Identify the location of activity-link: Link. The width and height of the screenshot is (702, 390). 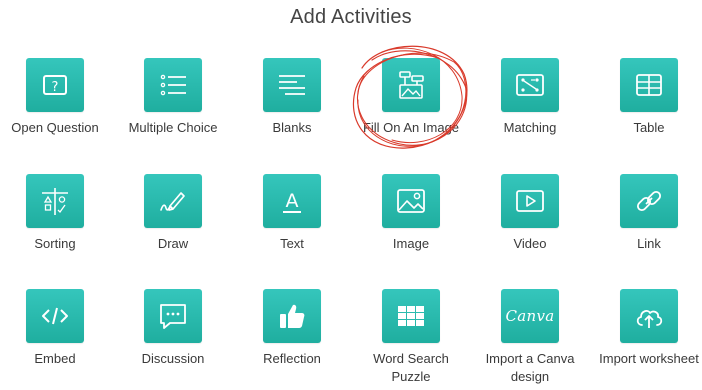
(646, 213).